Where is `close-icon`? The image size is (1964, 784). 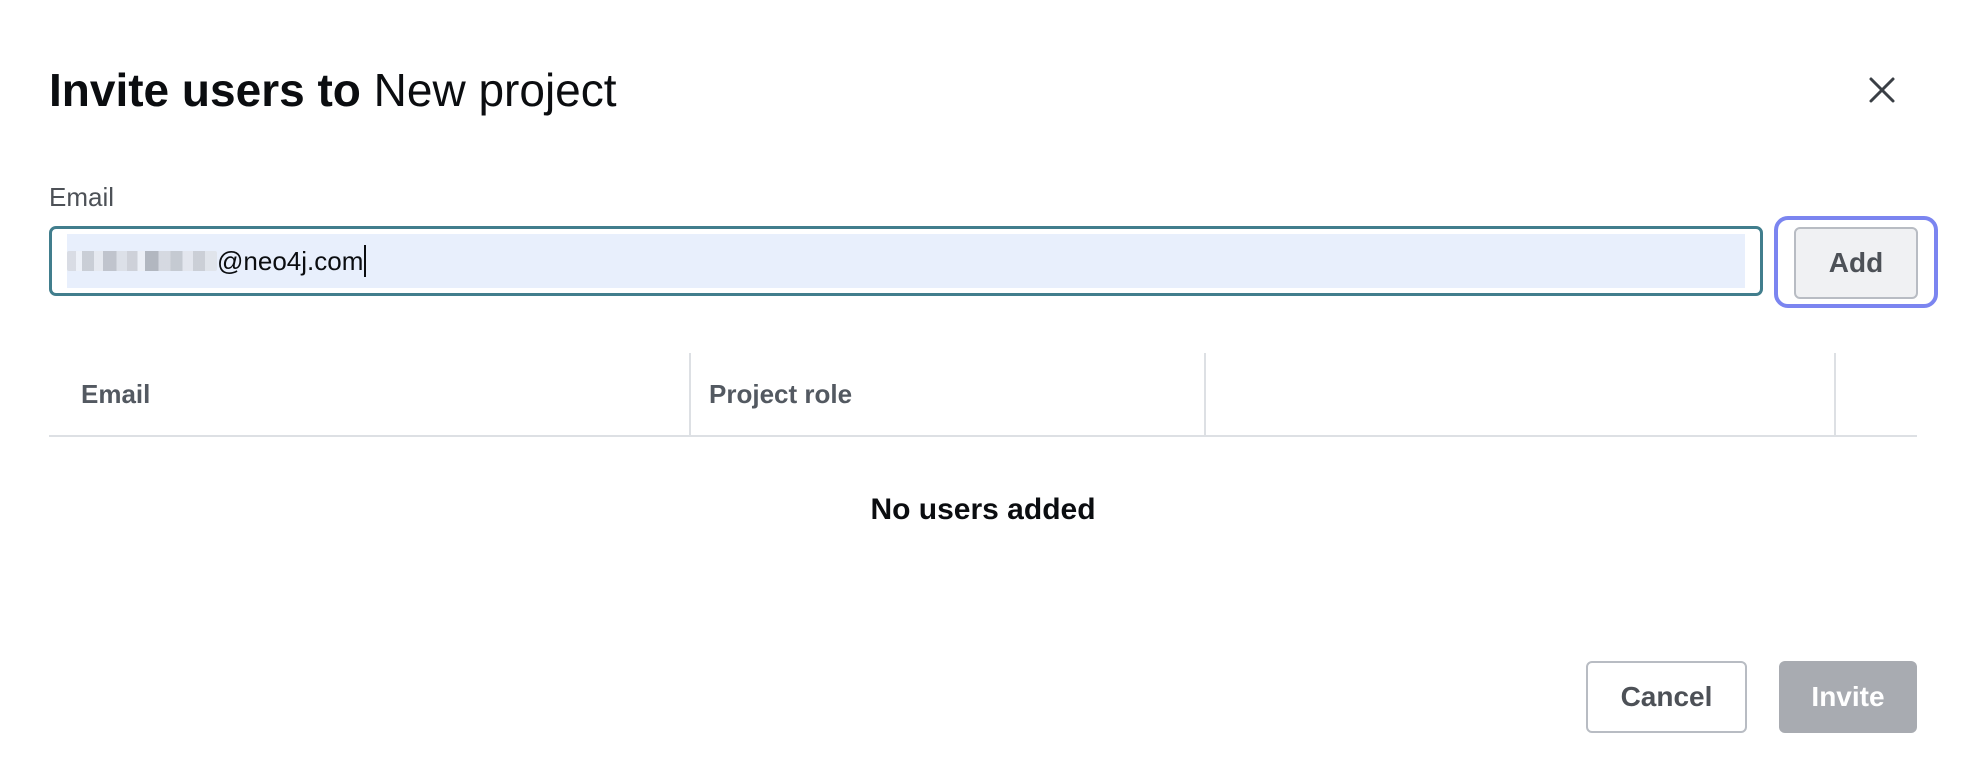 close-icon is located at coordinates (1882, 90).